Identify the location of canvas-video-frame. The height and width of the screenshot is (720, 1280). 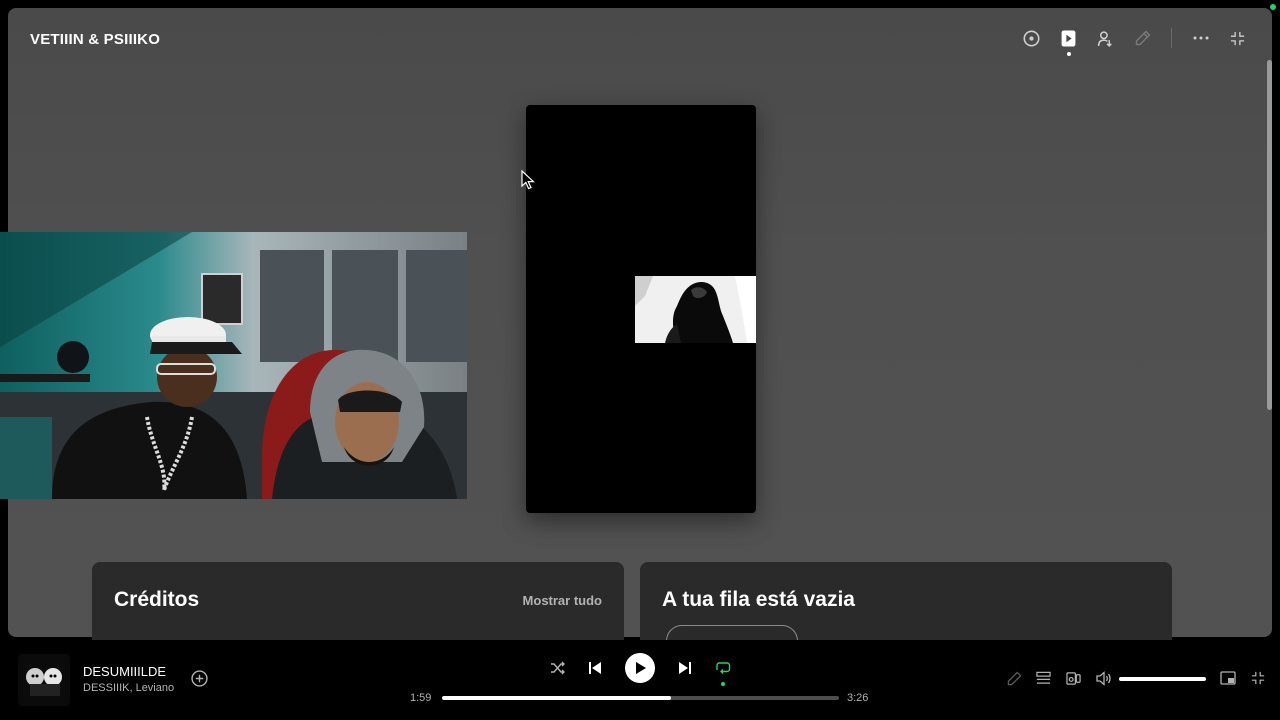
(695, 309).